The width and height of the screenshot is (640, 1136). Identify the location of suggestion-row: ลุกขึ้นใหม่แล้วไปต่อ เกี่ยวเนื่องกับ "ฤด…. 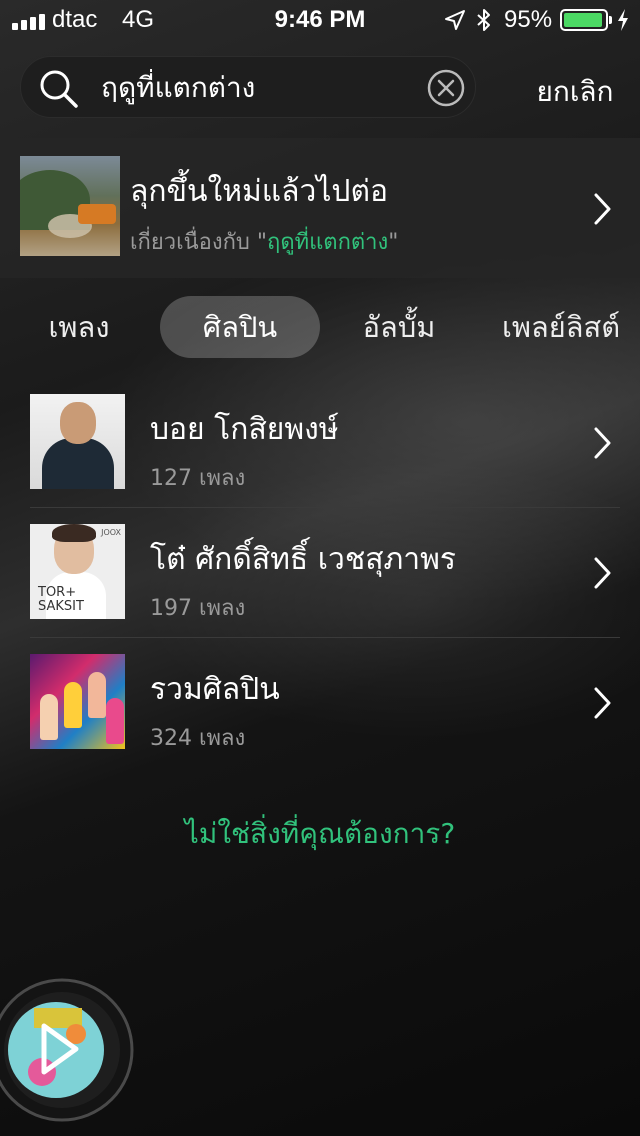
(320, 208).